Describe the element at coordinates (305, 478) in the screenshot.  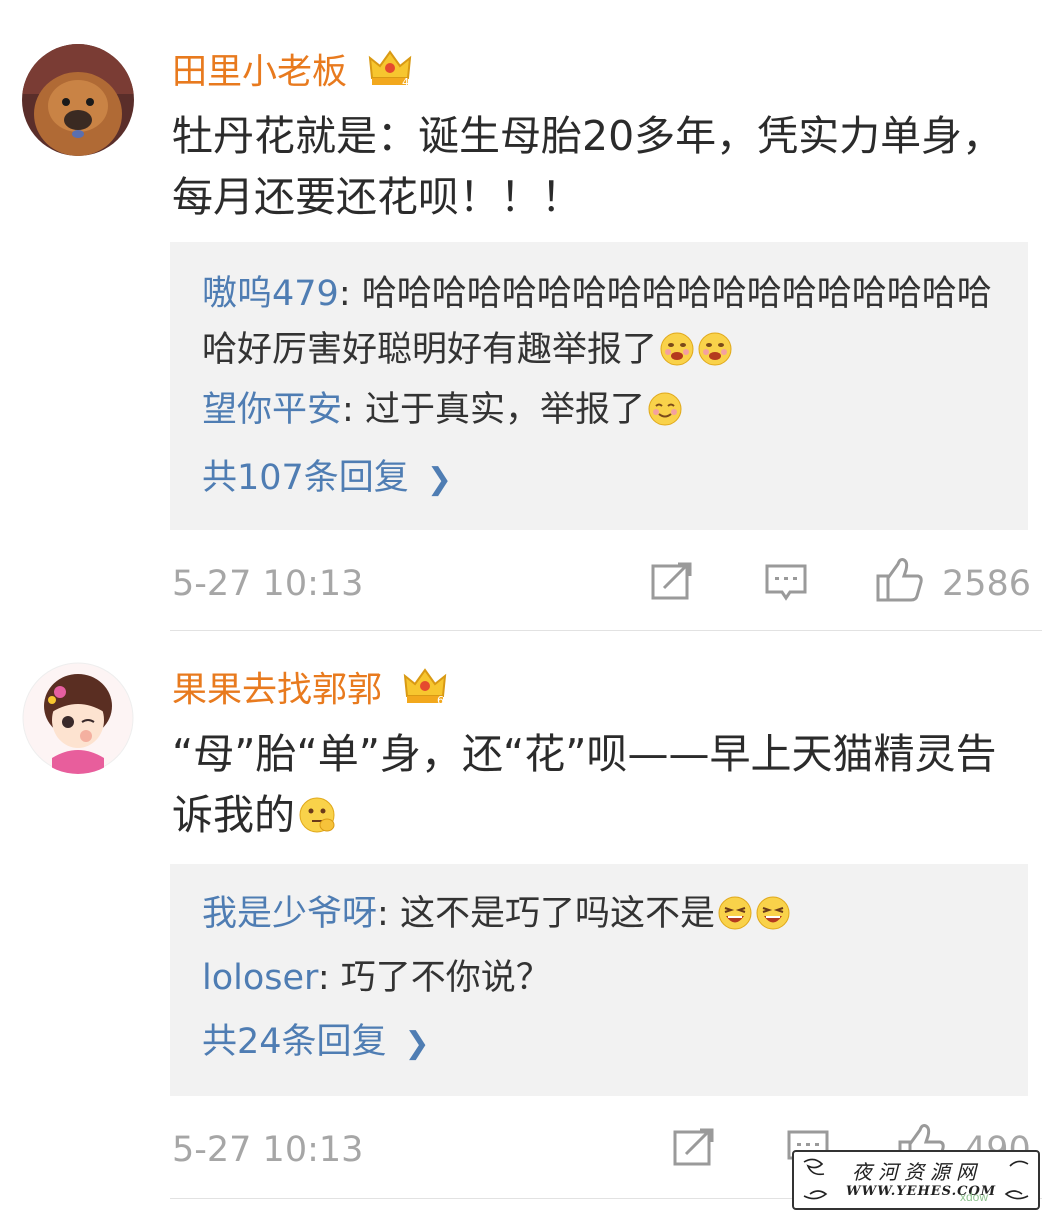
I see `more-replies-text: 共107条回复` at that location.